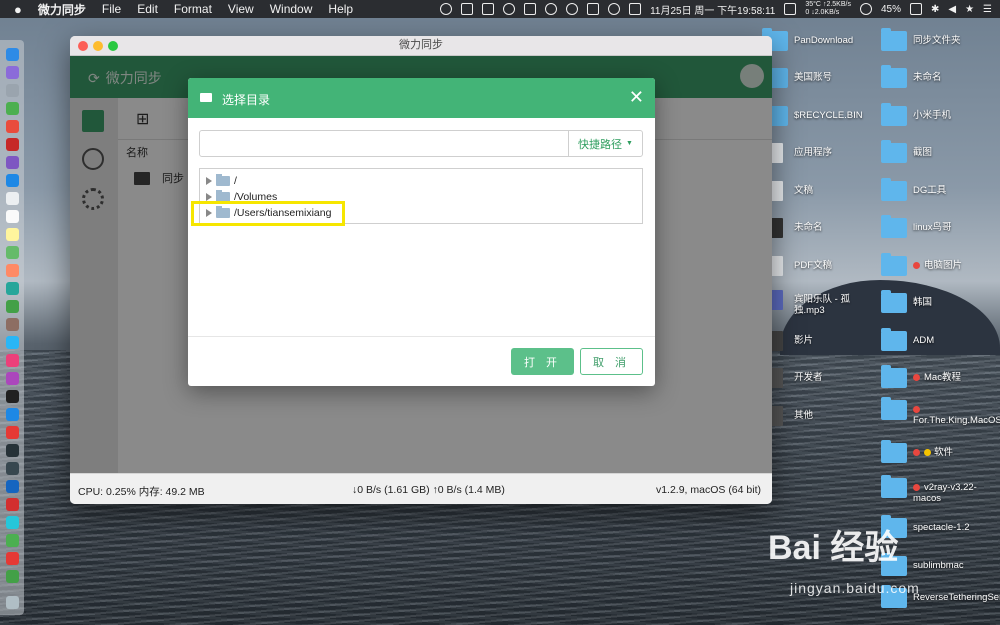 The height and width of the screenshot is (625, 1000). What do you see at coordinates (921, 39) in the screenshot?
I see `desktop-item: 同步文件夹` at bounding box center [921, 39].